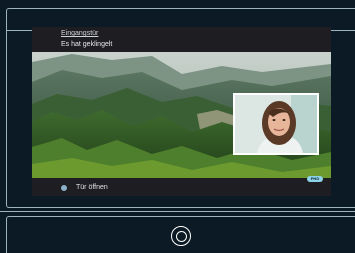 Image resolution: width=355 pixels, height=253 pixels. What do you see at coordinates (181, 39) in the screenshot?
I see `intercom-header: Eingangstür Es hat geklingelt` at bounding box center [181, 39].